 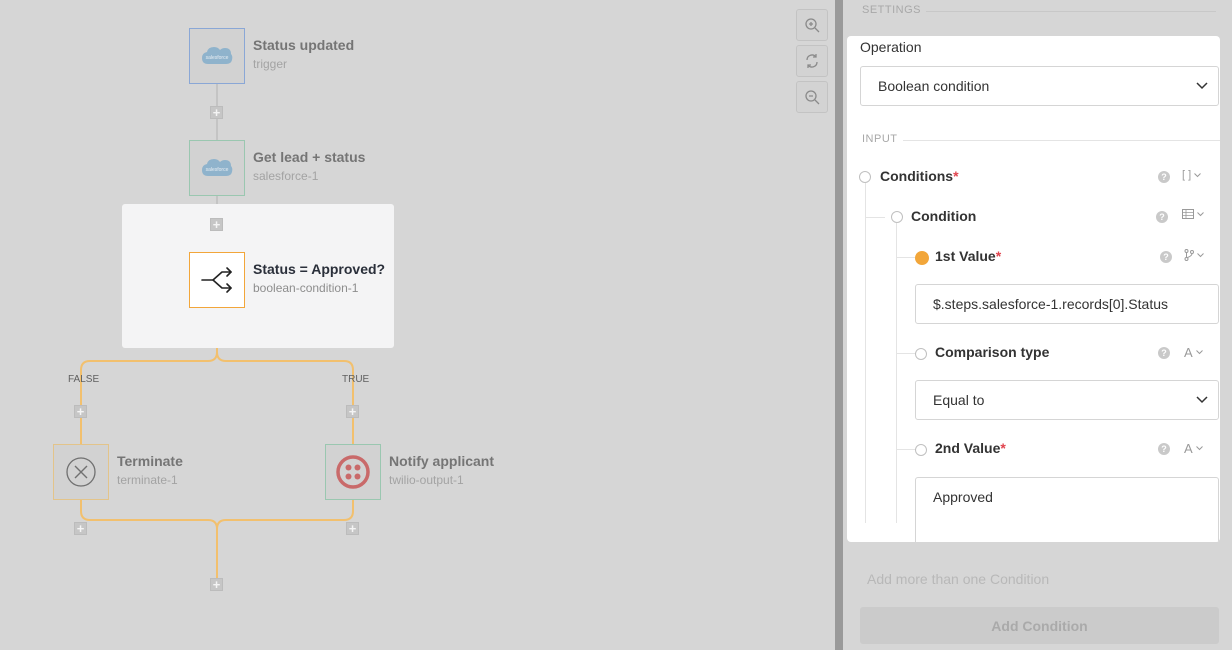 I want to click on reset-view-button, so click(x=812, y=61).